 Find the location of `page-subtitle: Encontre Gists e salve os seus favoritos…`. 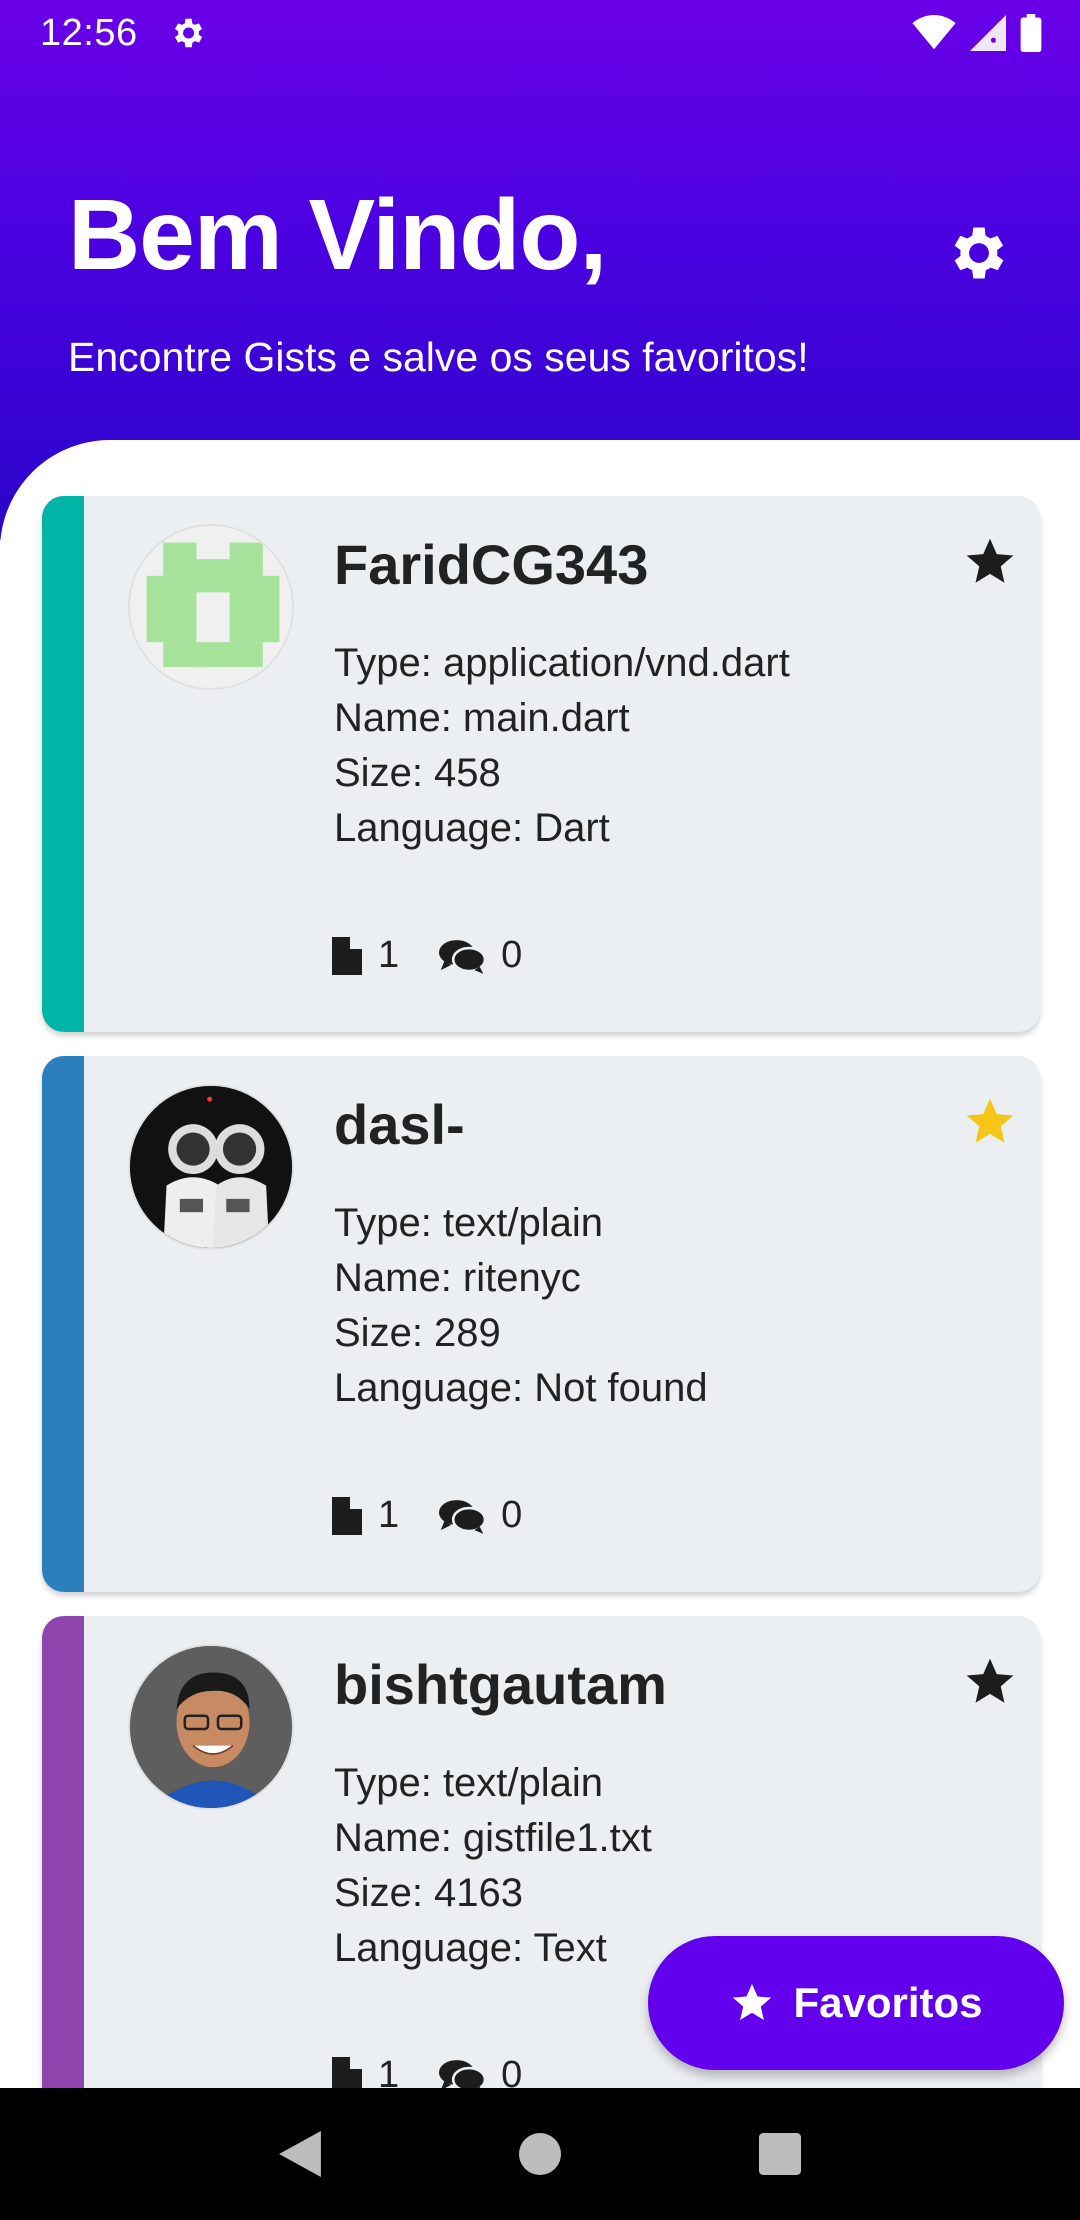

page-subtitle: Encontre Gists e salve os seus favoritos… is located at coordinates (438, 357).